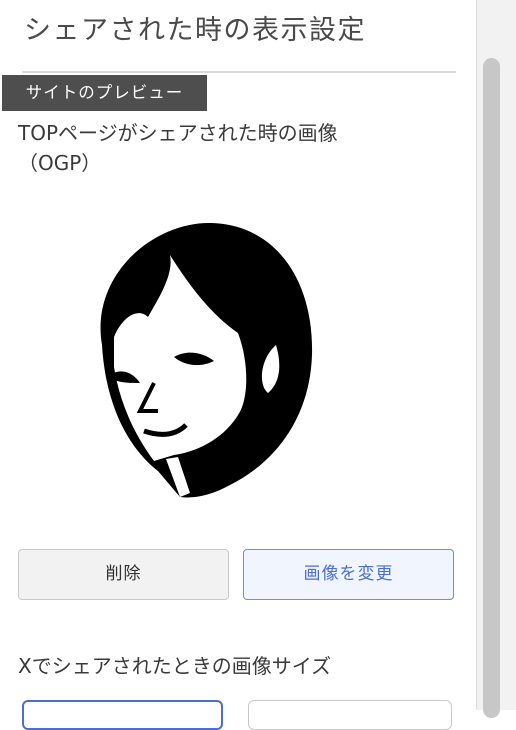  I want to click on change-image-button: 画像を変更, so click(348, 574).